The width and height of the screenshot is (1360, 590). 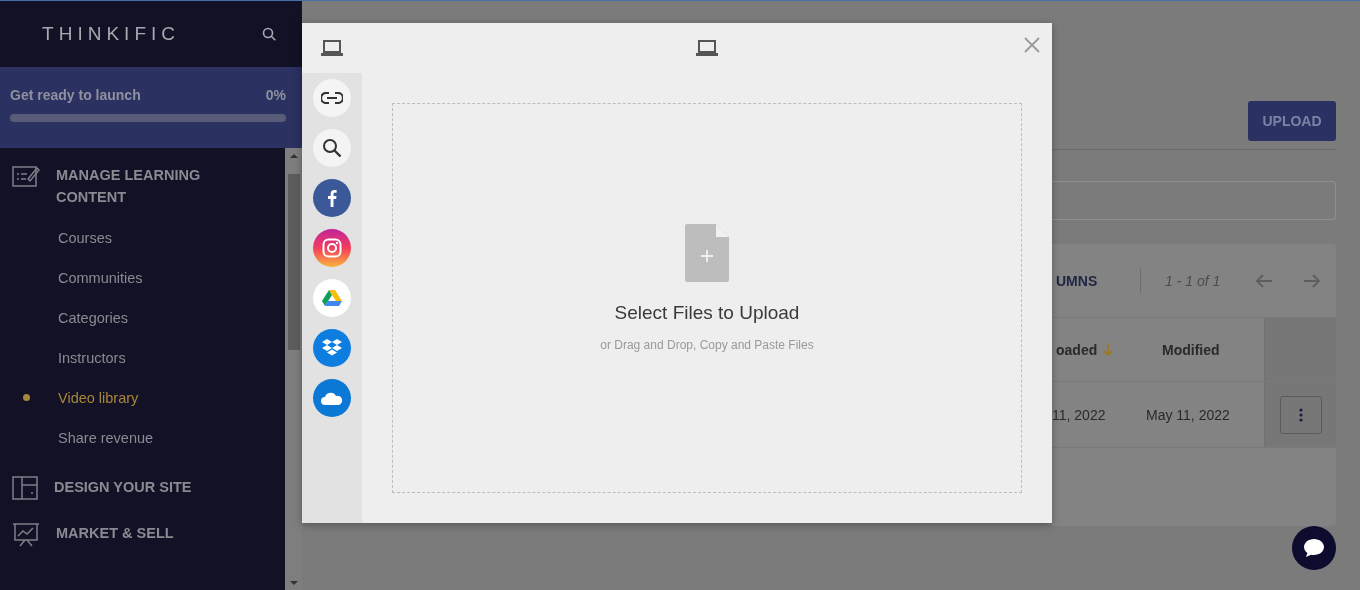 I want to click on columns-button: UMNS, so click(x=1098, y=280).